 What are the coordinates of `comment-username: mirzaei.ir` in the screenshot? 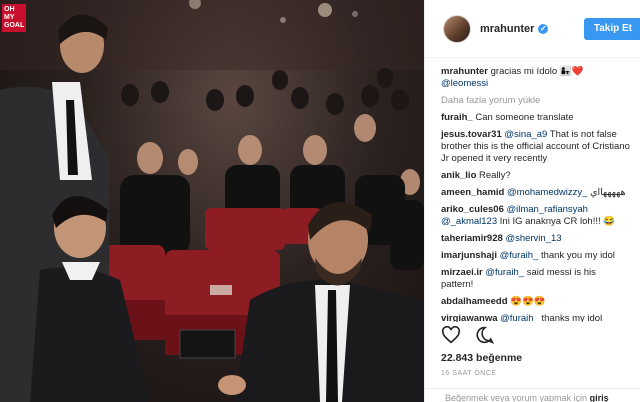 It's located at (462, 272).